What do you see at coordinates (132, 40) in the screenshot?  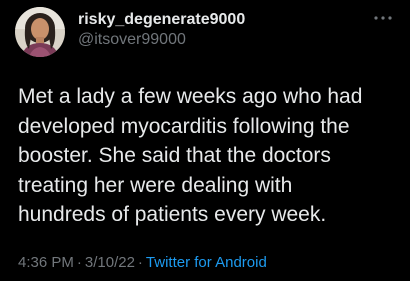 I see `author-handle: @itsover99000` at bounding box center [132, 40].